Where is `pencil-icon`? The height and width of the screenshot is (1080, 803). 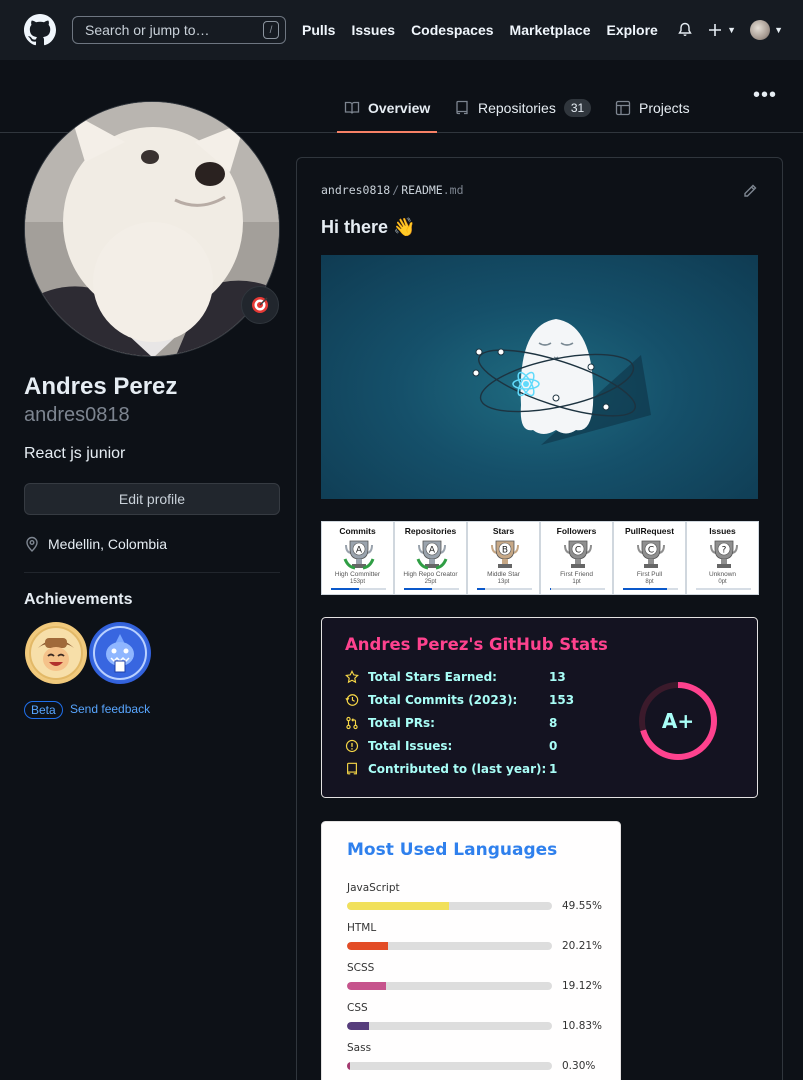
pencil-icon is located at coordinates (750, 191).